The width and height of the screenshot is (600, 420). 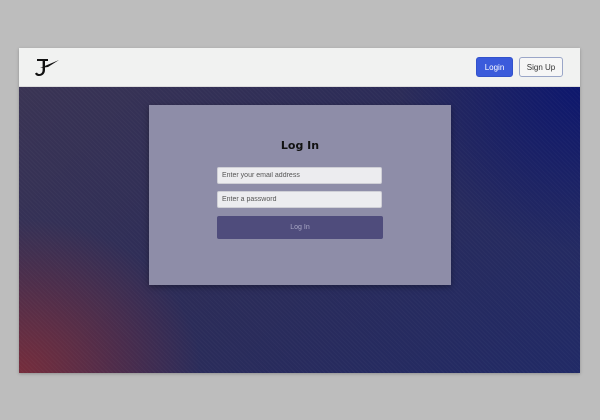 I want to click on password-field, so click(x=299, y=199).